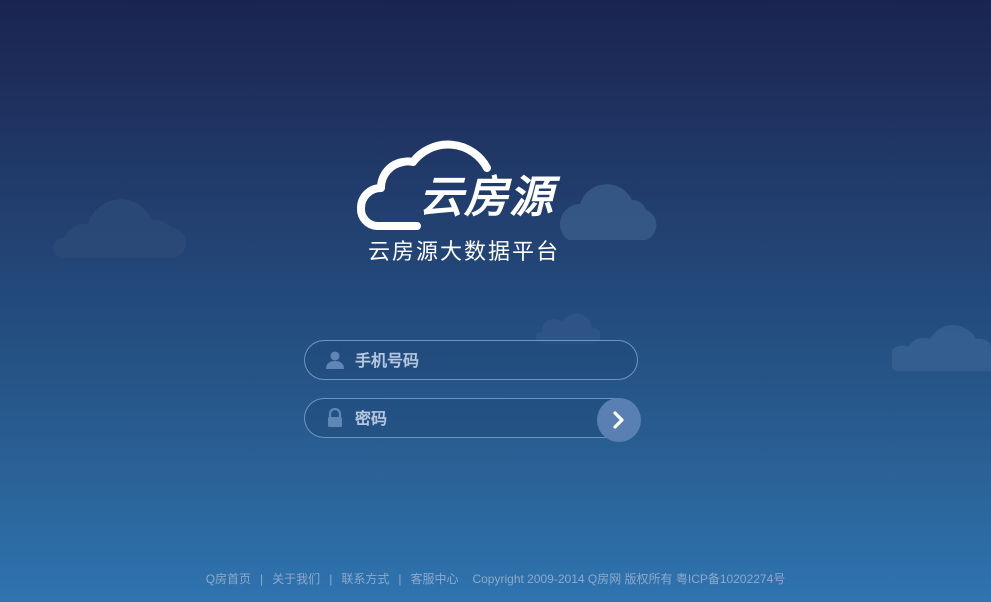 The image size is (991, 602). Describe the element at coordinates (119, 229) in the screenshot. I see `background-cloud-left` at that location.